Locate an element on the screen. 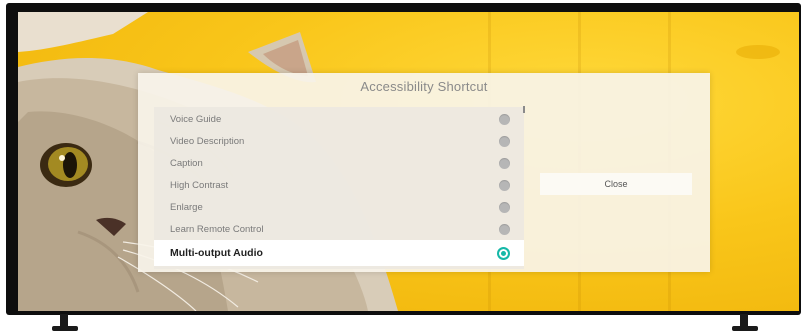  tv-stand-foot-left is located at coordinates (65, 328).